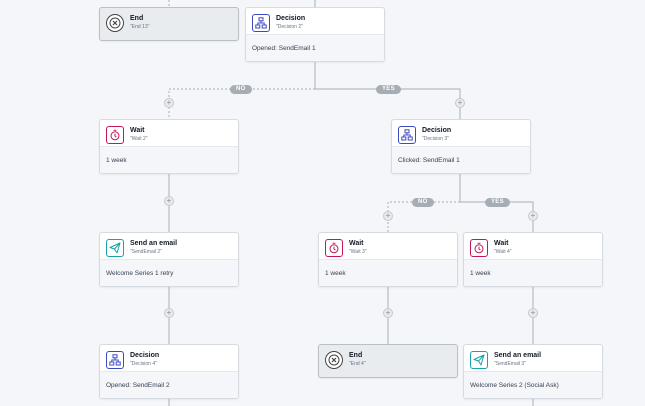 Image resolution: width=645 pixels, height=406 pixels. I want to click on node-subtitle: "SendEmail 2", so click(146, 252).